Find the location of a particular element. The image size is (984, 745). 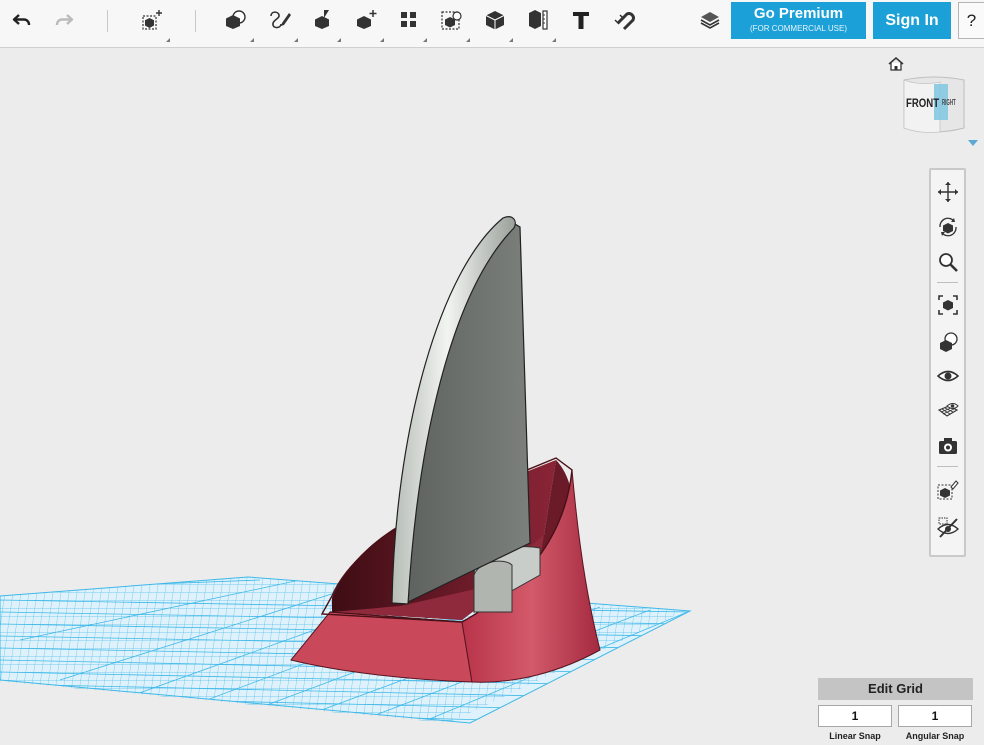

snap-button is located at coordinates (624, 20).